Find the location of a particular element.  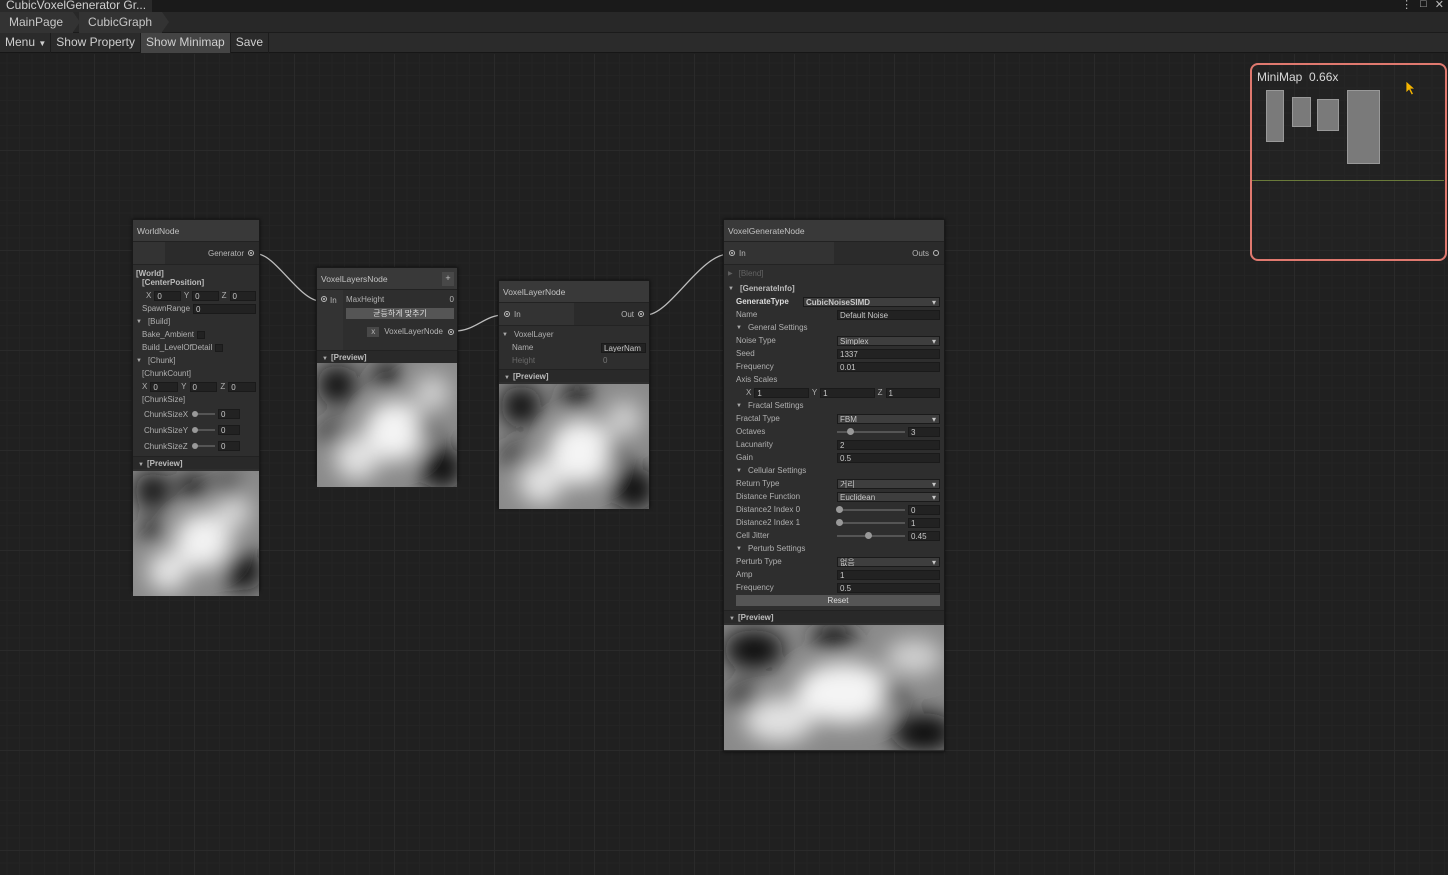

return-type-dropdown: 거리 ▾ is located at coordinates (888, 483).